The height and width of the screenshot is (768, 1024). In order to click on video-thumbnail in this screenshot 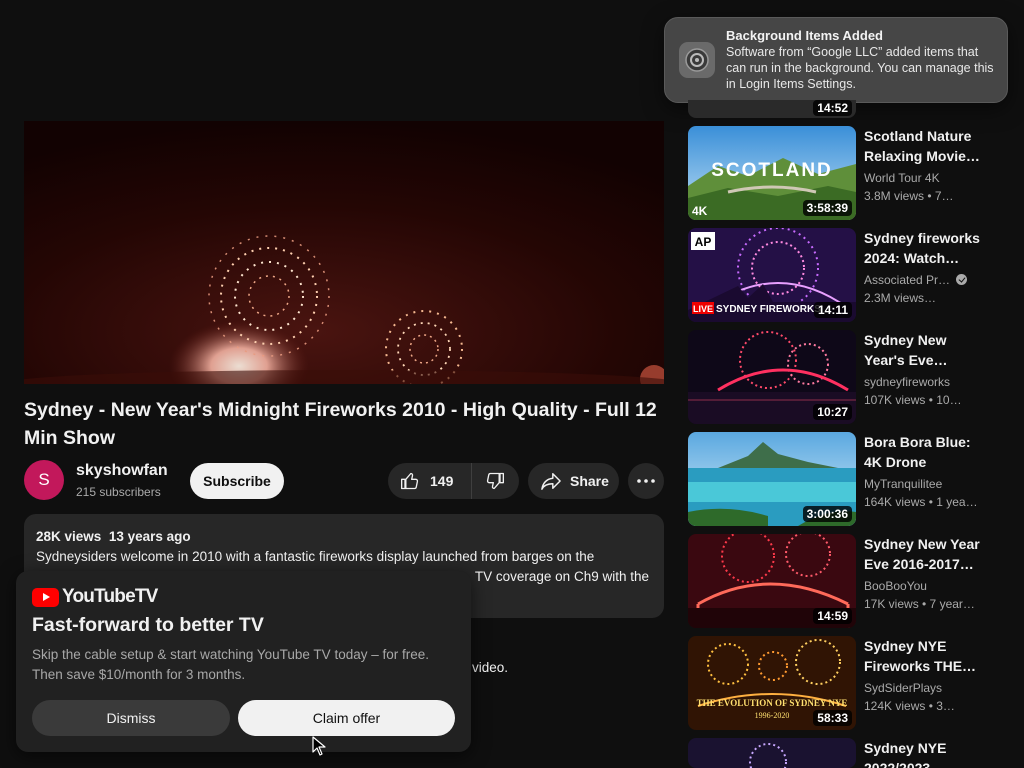, I will do `click(772, 753)`.